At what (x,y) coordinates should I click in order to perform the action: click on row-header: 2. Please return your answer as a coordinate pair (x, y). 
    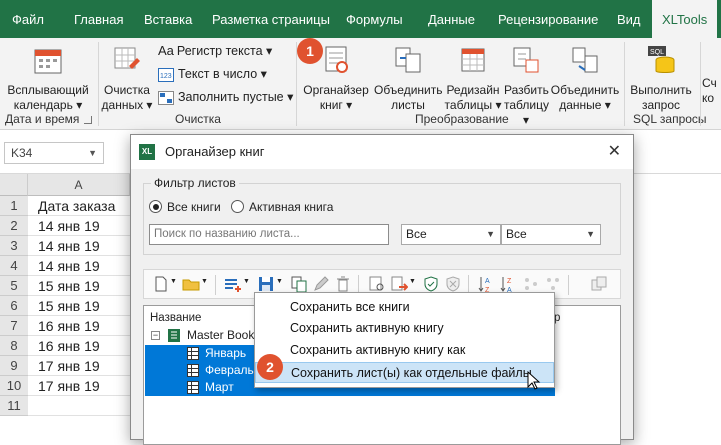
    Looking at the image, I should click on (14, 226).